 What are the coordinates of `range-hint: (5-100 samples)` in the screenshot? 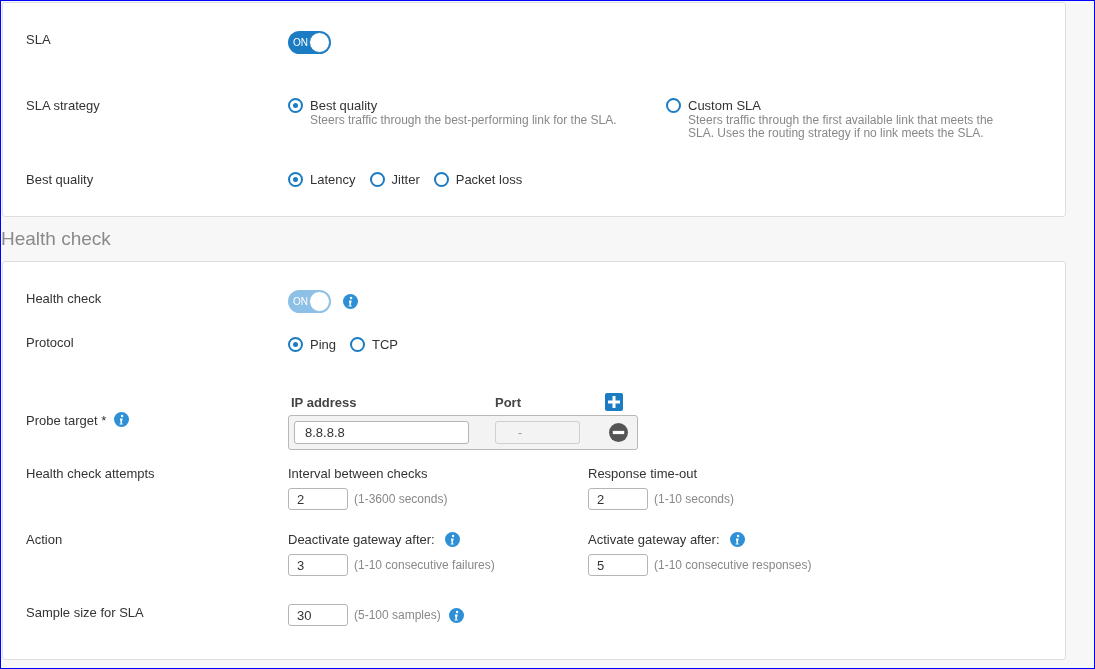 It's located at (397, 615).